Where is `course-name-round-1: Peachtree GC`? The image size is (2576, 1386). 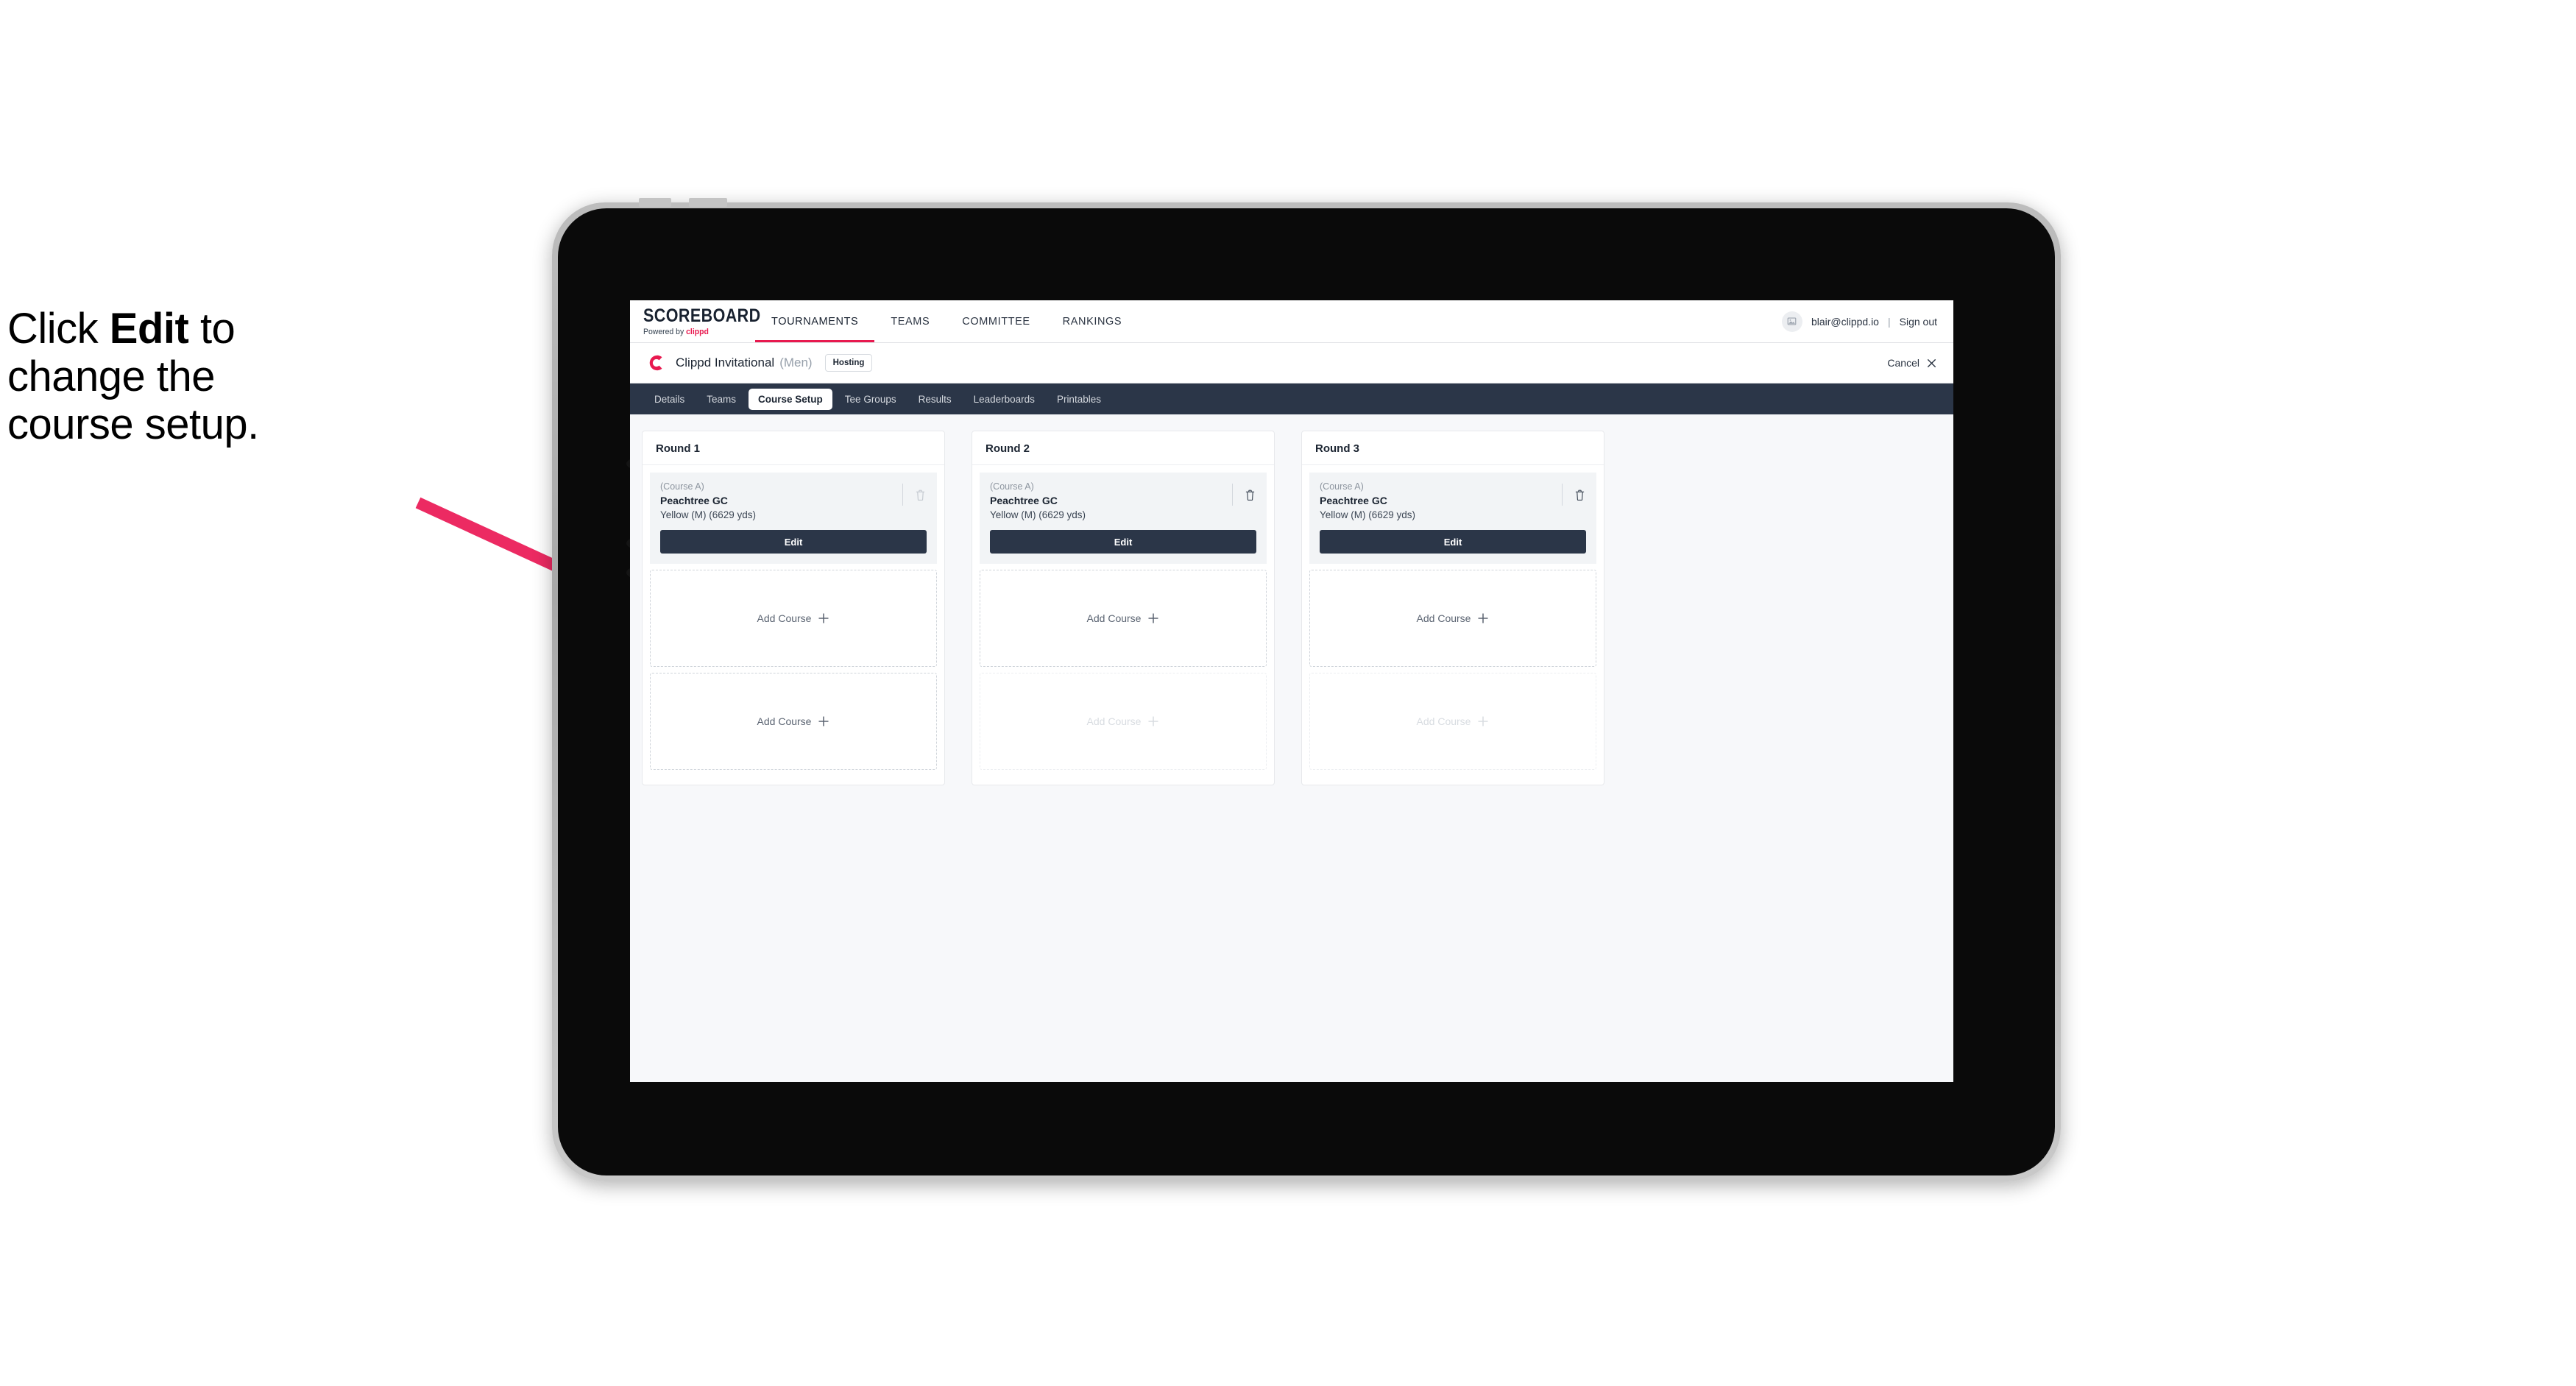
course-name-round-1: Peachtree GC is located at coordinates (694, 500).